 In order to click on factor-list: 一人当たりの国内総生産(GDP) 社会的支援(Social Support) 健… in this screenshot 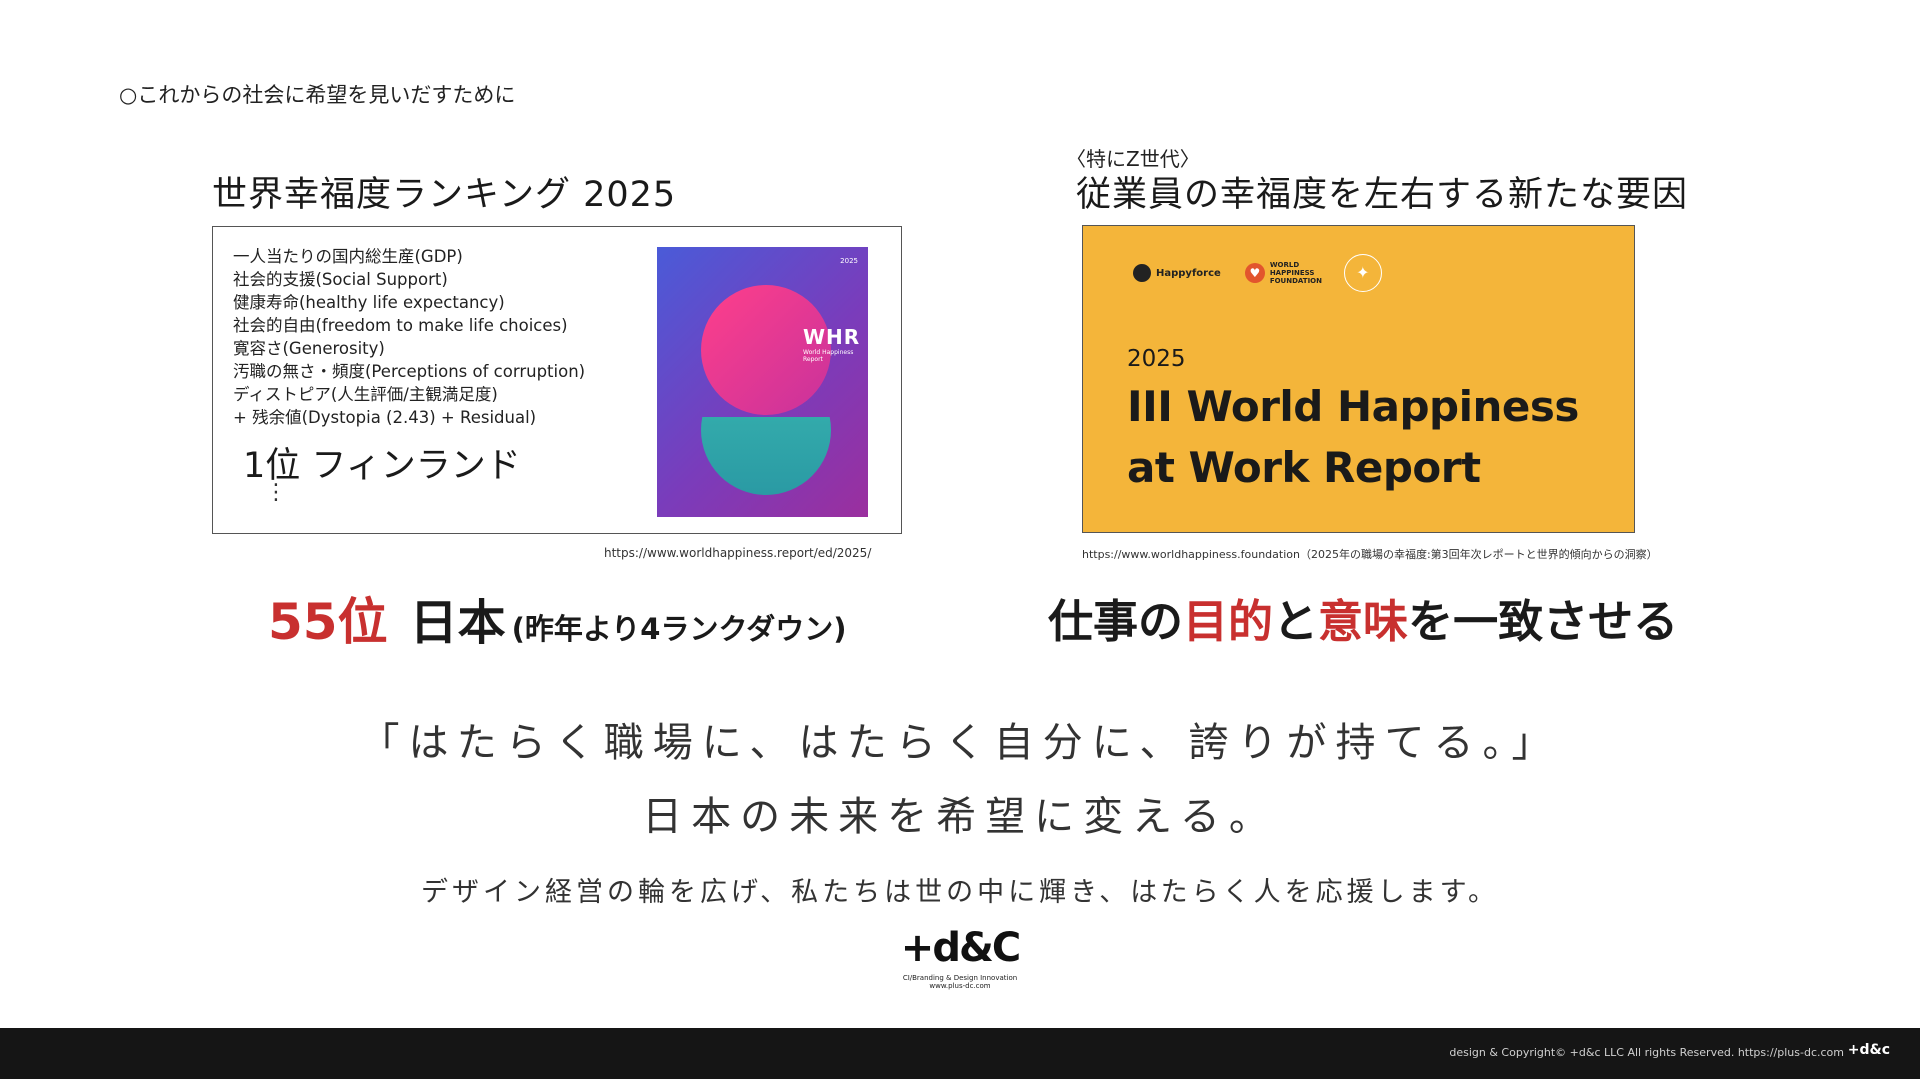, I will do `click(409, 337)`.